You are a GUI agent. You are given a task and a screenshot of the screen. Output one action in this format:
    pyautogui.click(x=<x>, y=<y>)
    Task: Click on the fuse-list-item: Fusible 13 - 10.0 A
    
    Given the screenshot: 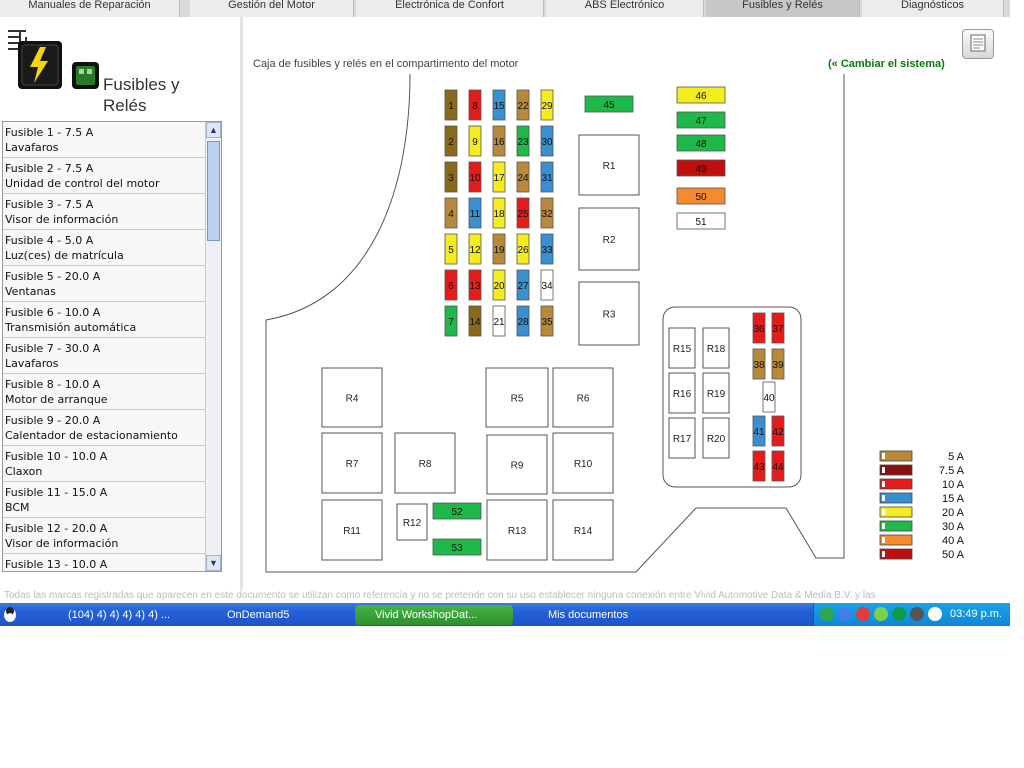 What is the action you would take?
    pyautogui.click(x=112, y=562)
    